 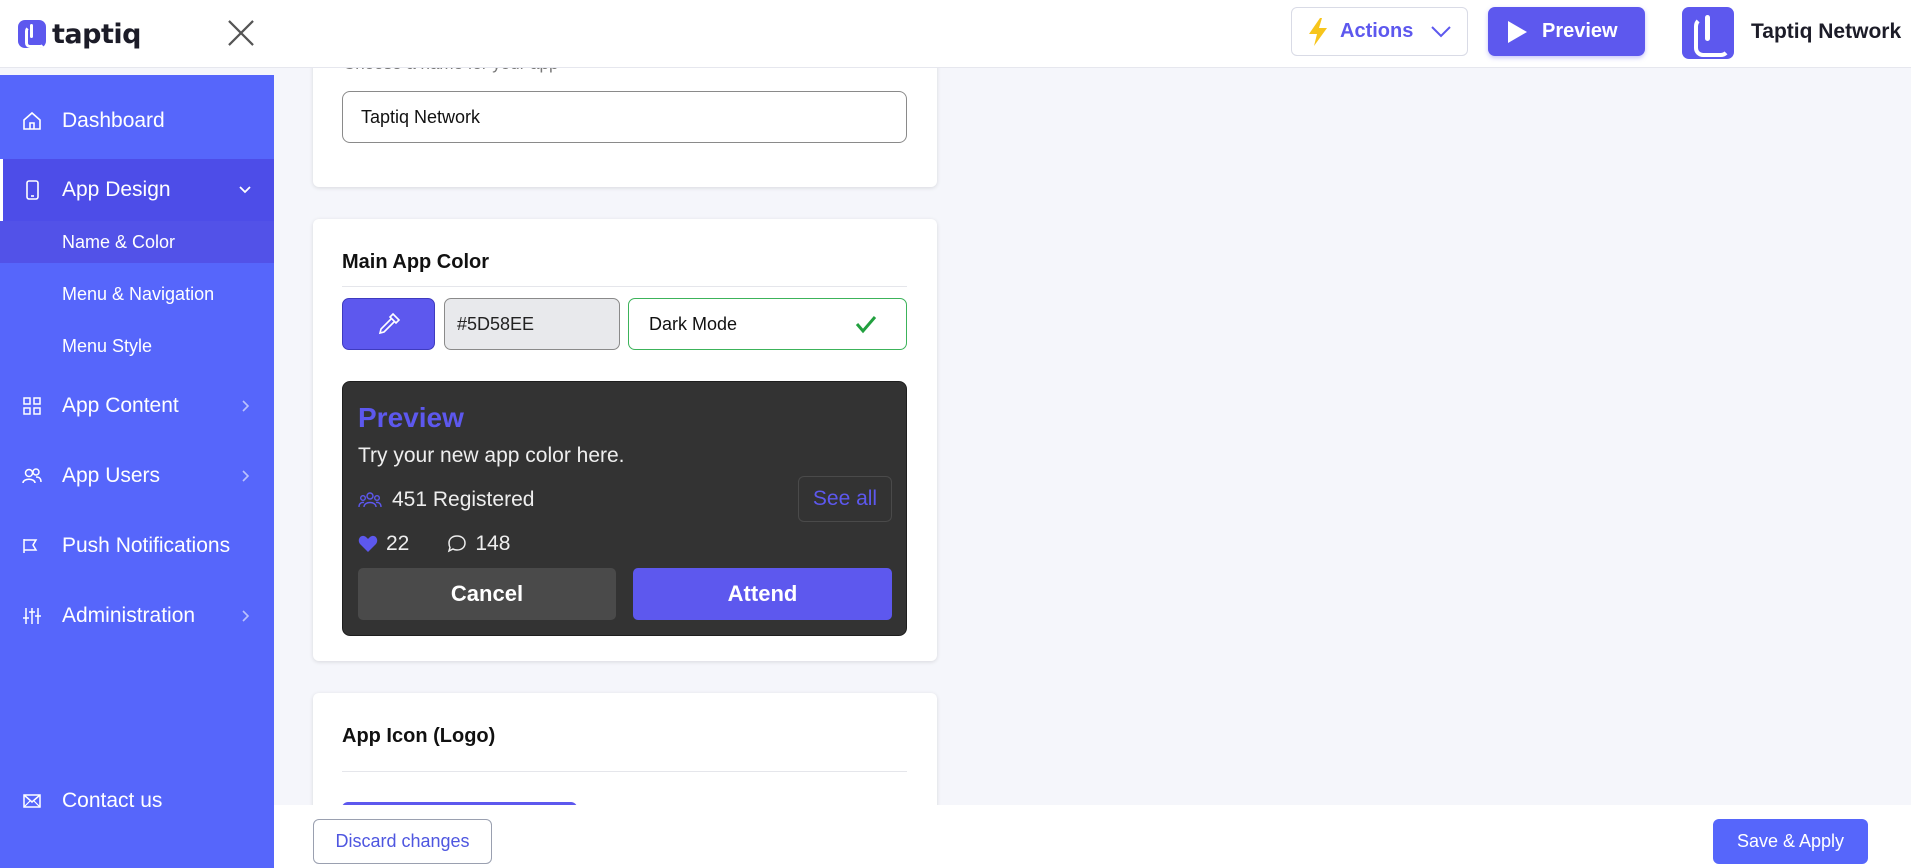 I want to click on grid-icon, so click(x=32, y=406).